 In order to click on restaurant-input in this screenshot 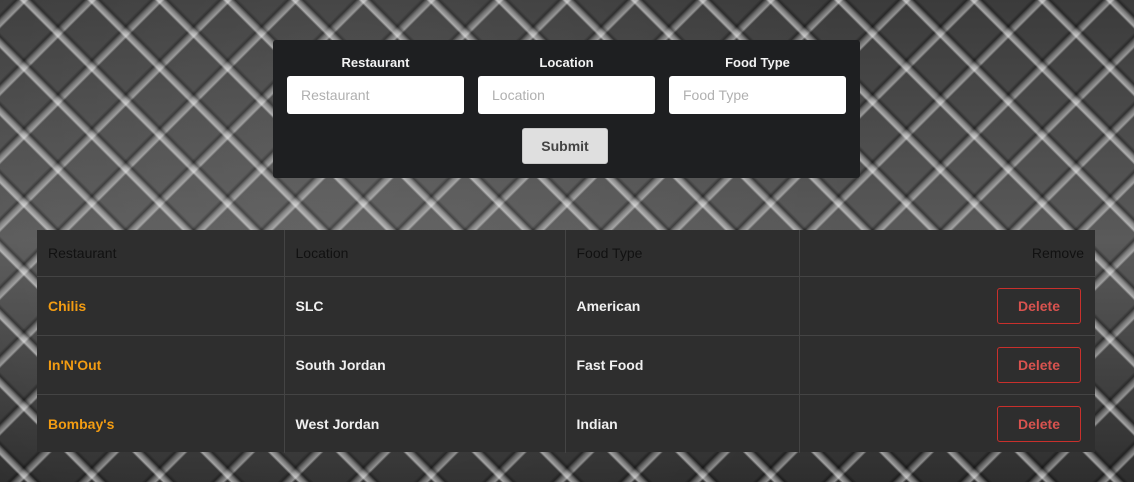, I will do `click(375, 95)`.